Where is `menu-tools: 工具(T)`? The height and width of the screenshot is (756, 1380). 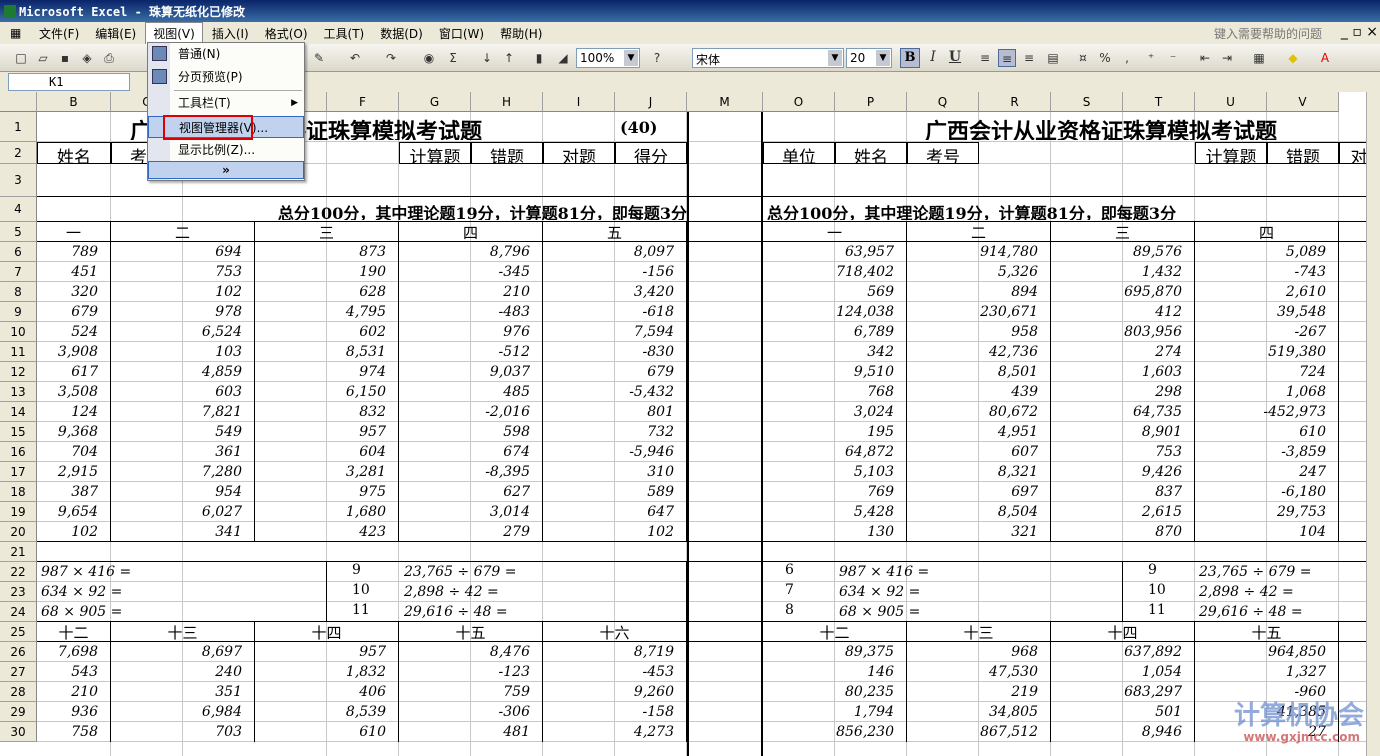
menu-tools: 工具(T) is located at coordinates (344, 33).